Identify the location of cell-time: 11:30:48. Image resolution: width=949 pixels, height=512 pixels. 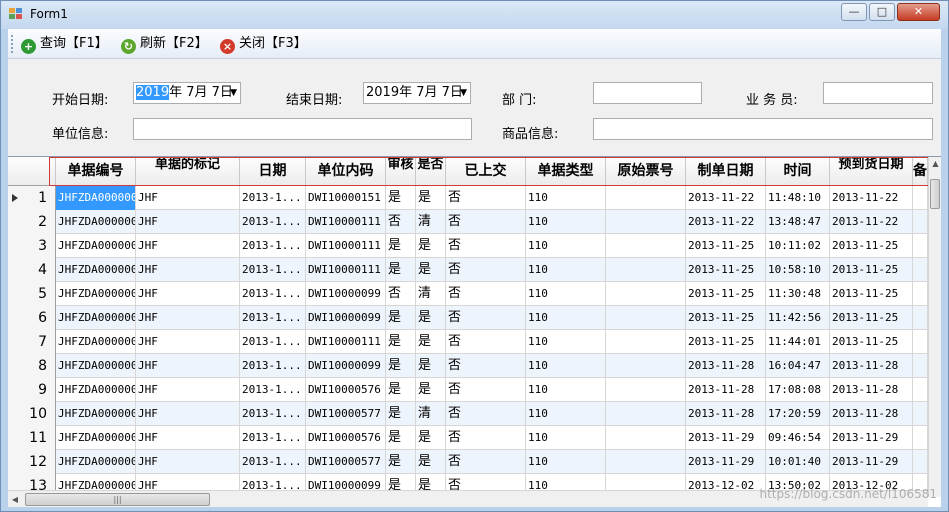
(798, 294).